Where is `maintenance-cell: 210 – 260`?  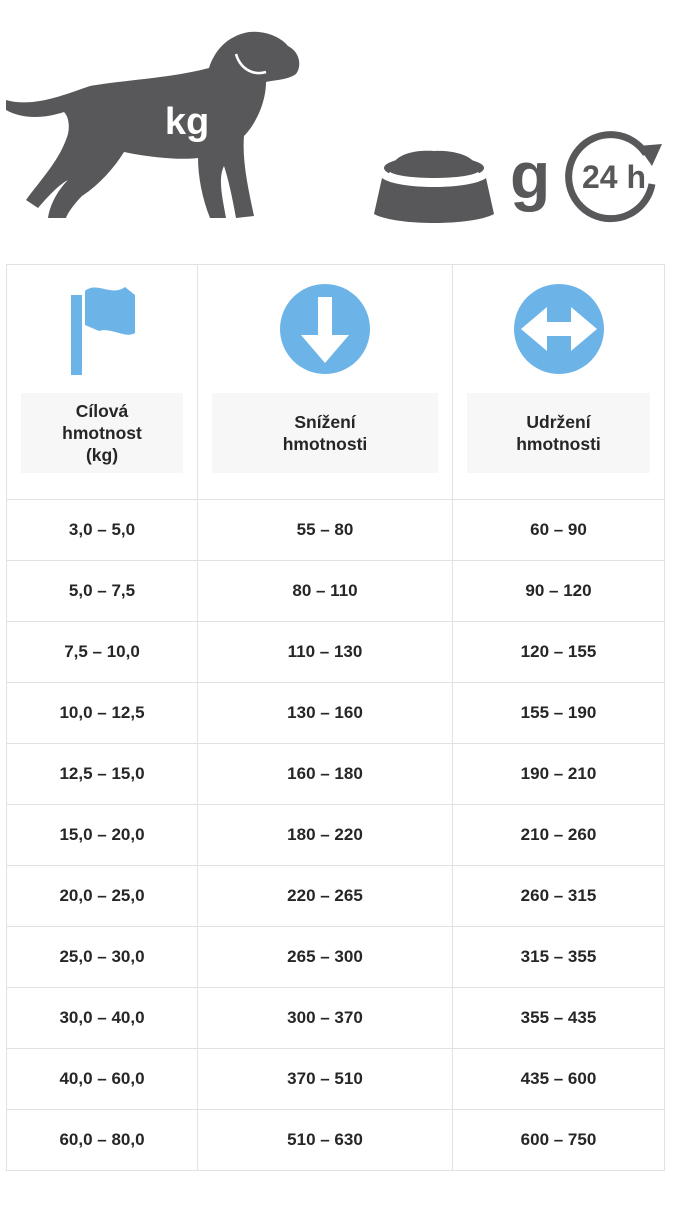 maintenance-cell: 210 – 260 is located at coordinates (558, 835).